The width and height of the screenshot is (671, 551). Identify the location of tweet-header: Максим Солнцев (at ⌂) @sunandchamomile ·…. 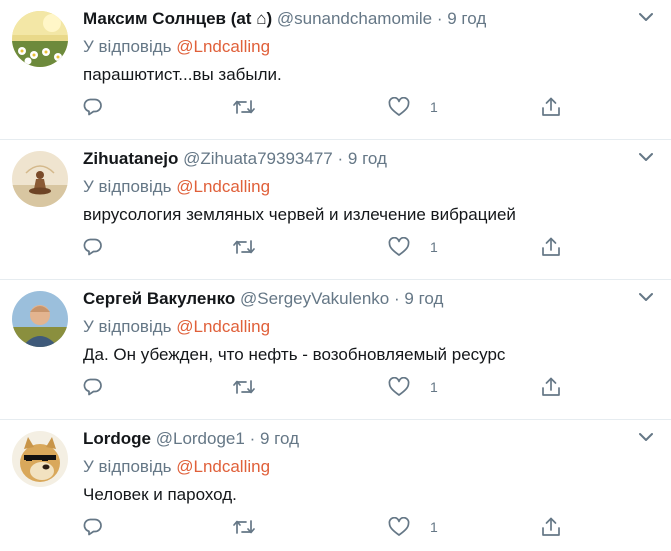
(284, 19).